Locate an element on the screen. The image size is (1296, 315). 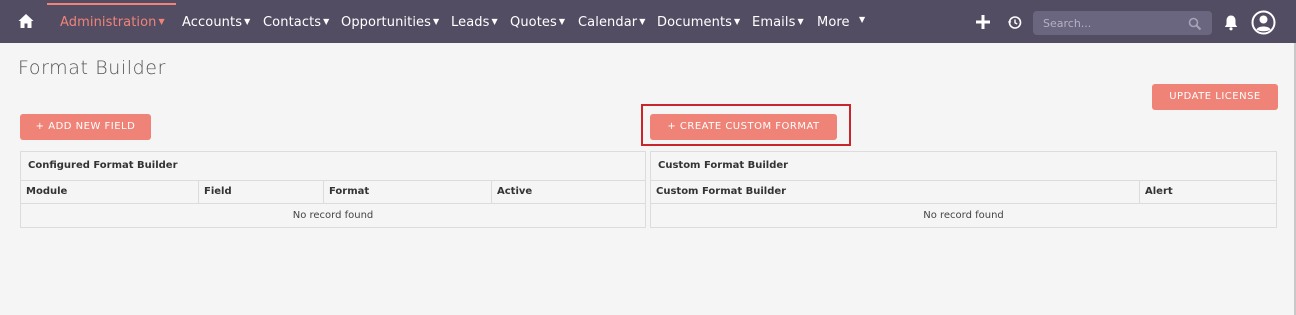
nav-item-label: Calendar is located at coordinates (608, 22).